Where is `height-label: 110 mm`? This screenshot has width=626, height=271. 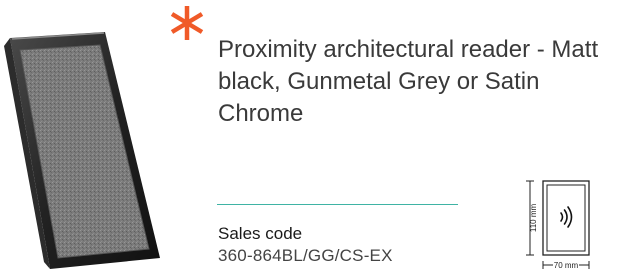
height-label: 110 mm is located at coordinates (533, 218).